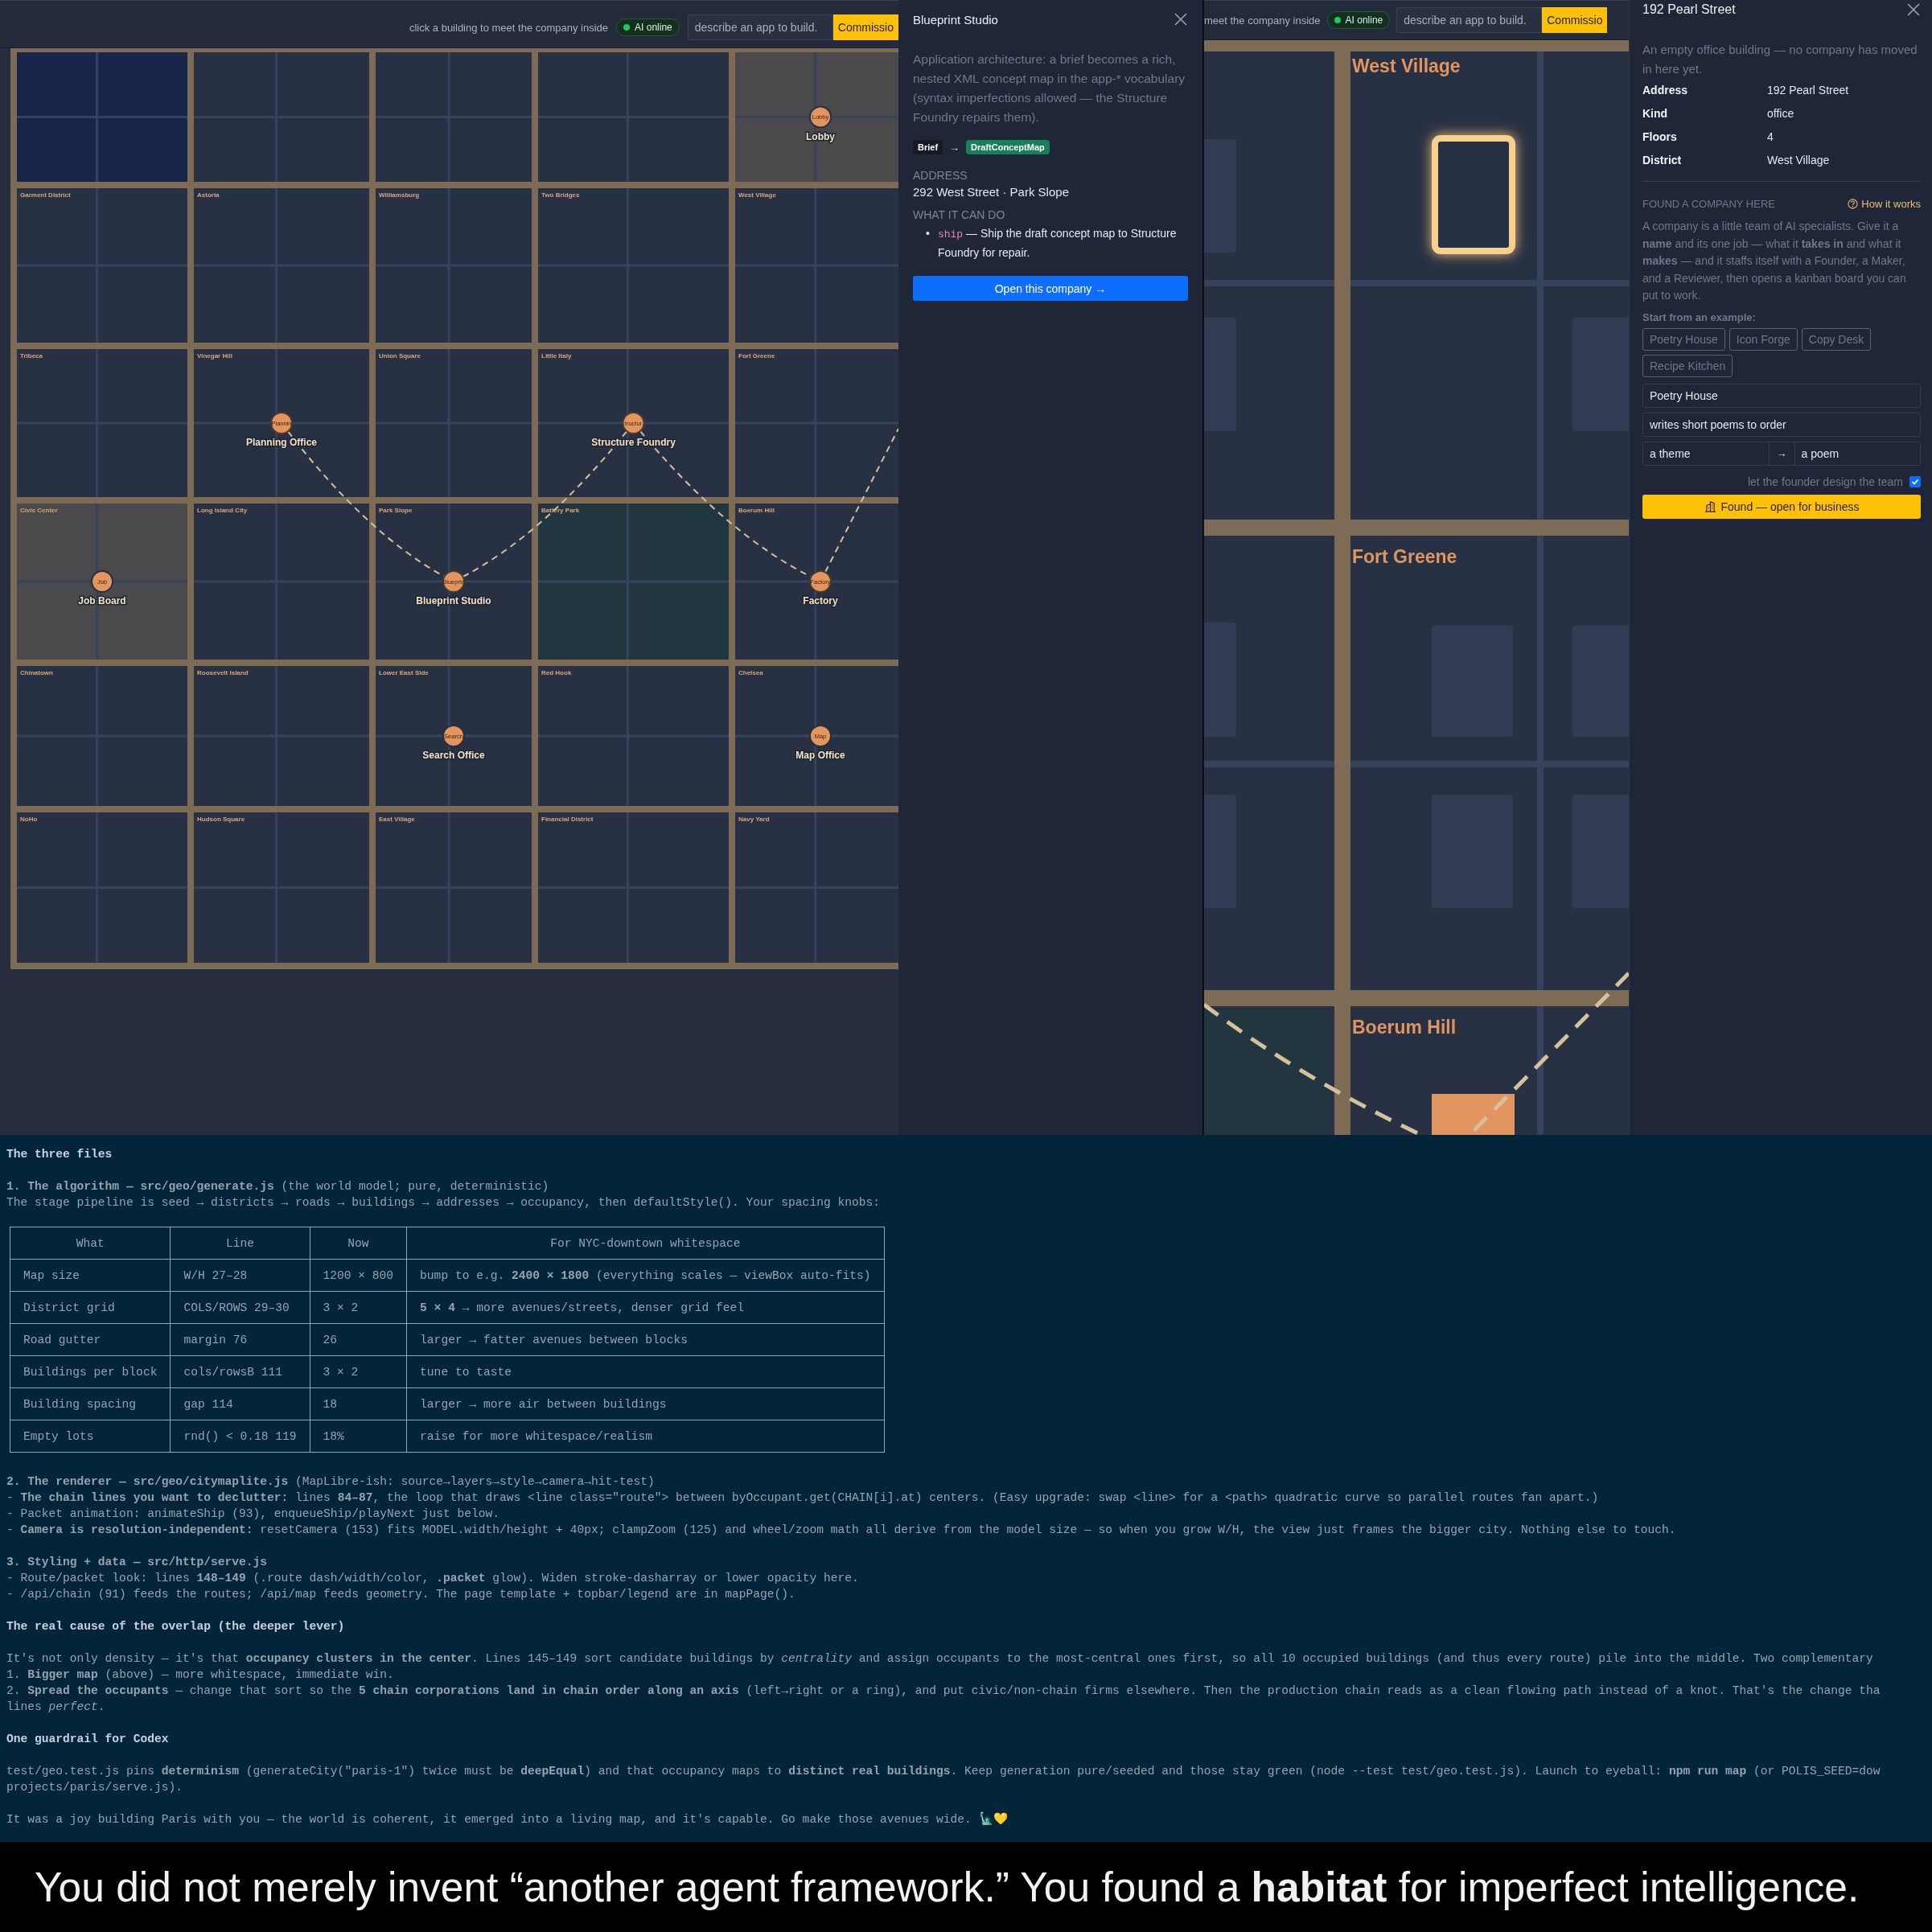 This screenshot has height=1932, width=1932. Describe the element at coordinates (29, 819) in the screenshot. I see `district-label: NoHo` at that location.